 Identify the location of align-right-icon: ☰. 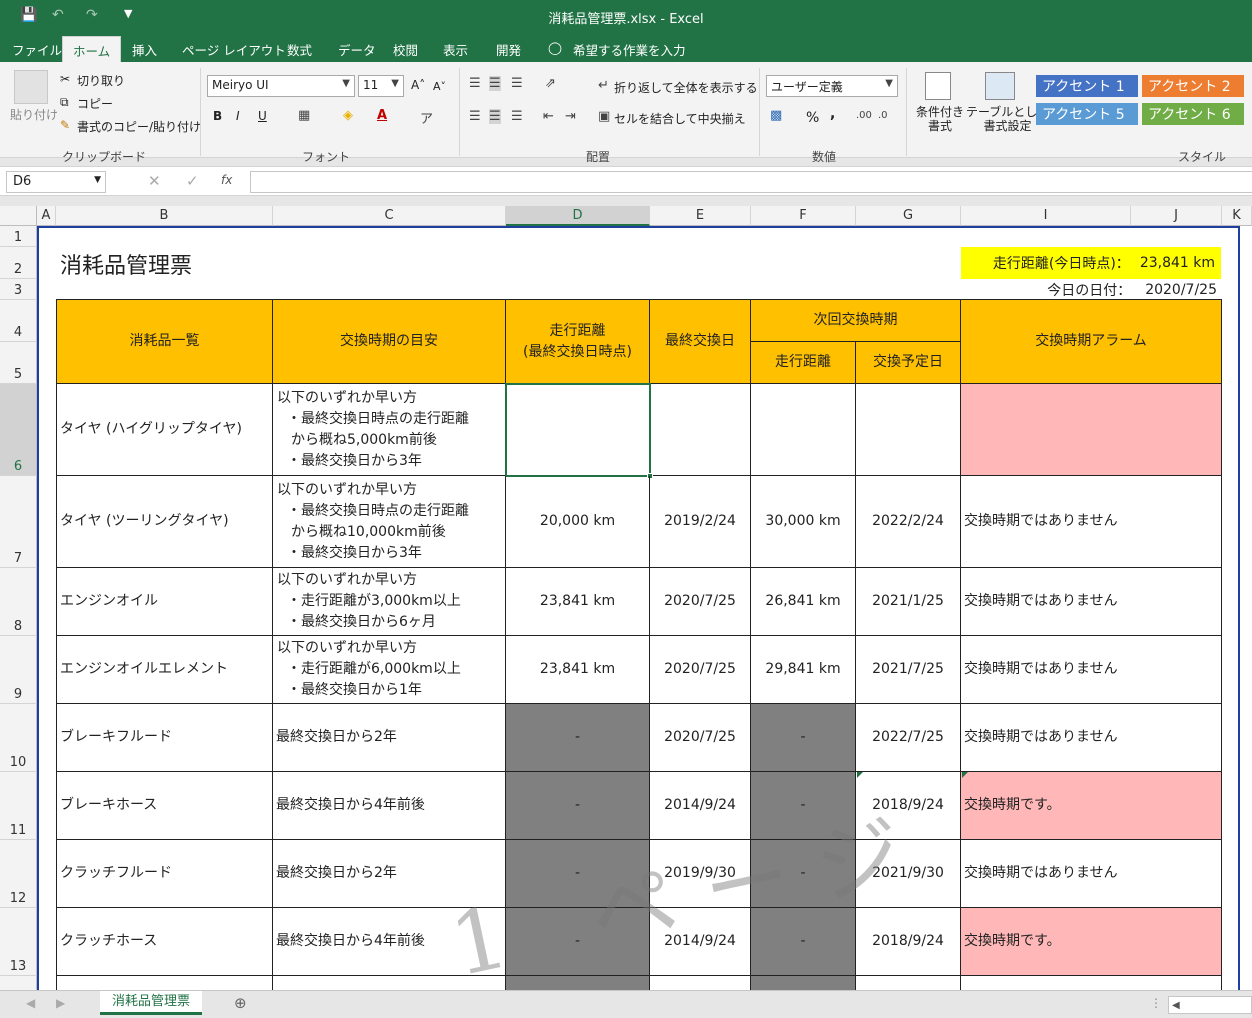
(517, 116).